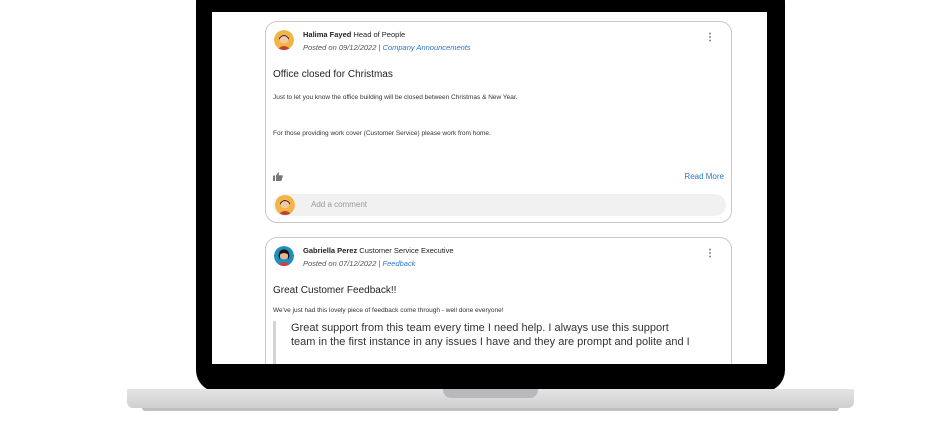 The height and width of the screenshot is (446, 951). I want to click on post-meta: Posted on 07/12/2022 | Feedback, so click(359, 263).